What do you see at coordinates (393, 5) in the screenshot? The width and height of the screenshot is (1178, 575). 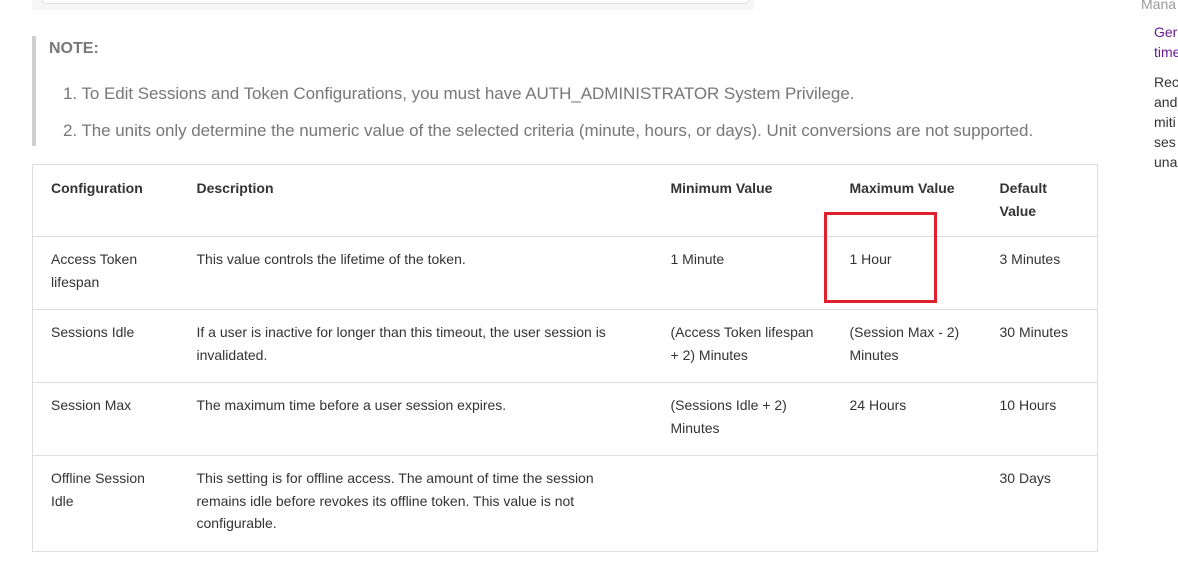 I see `previous-content-box` at bounding box center [393, 5].